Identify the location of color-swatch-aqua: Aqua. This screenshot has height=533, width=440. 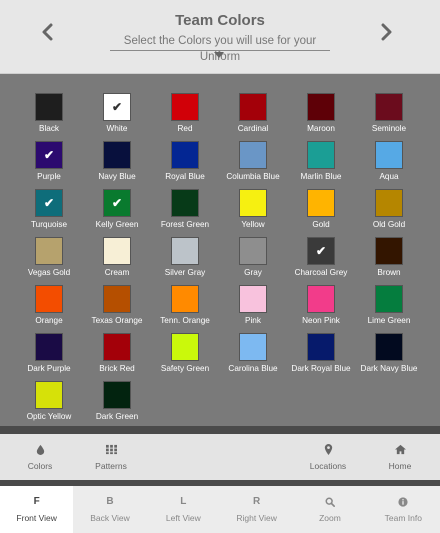
(389, 165).